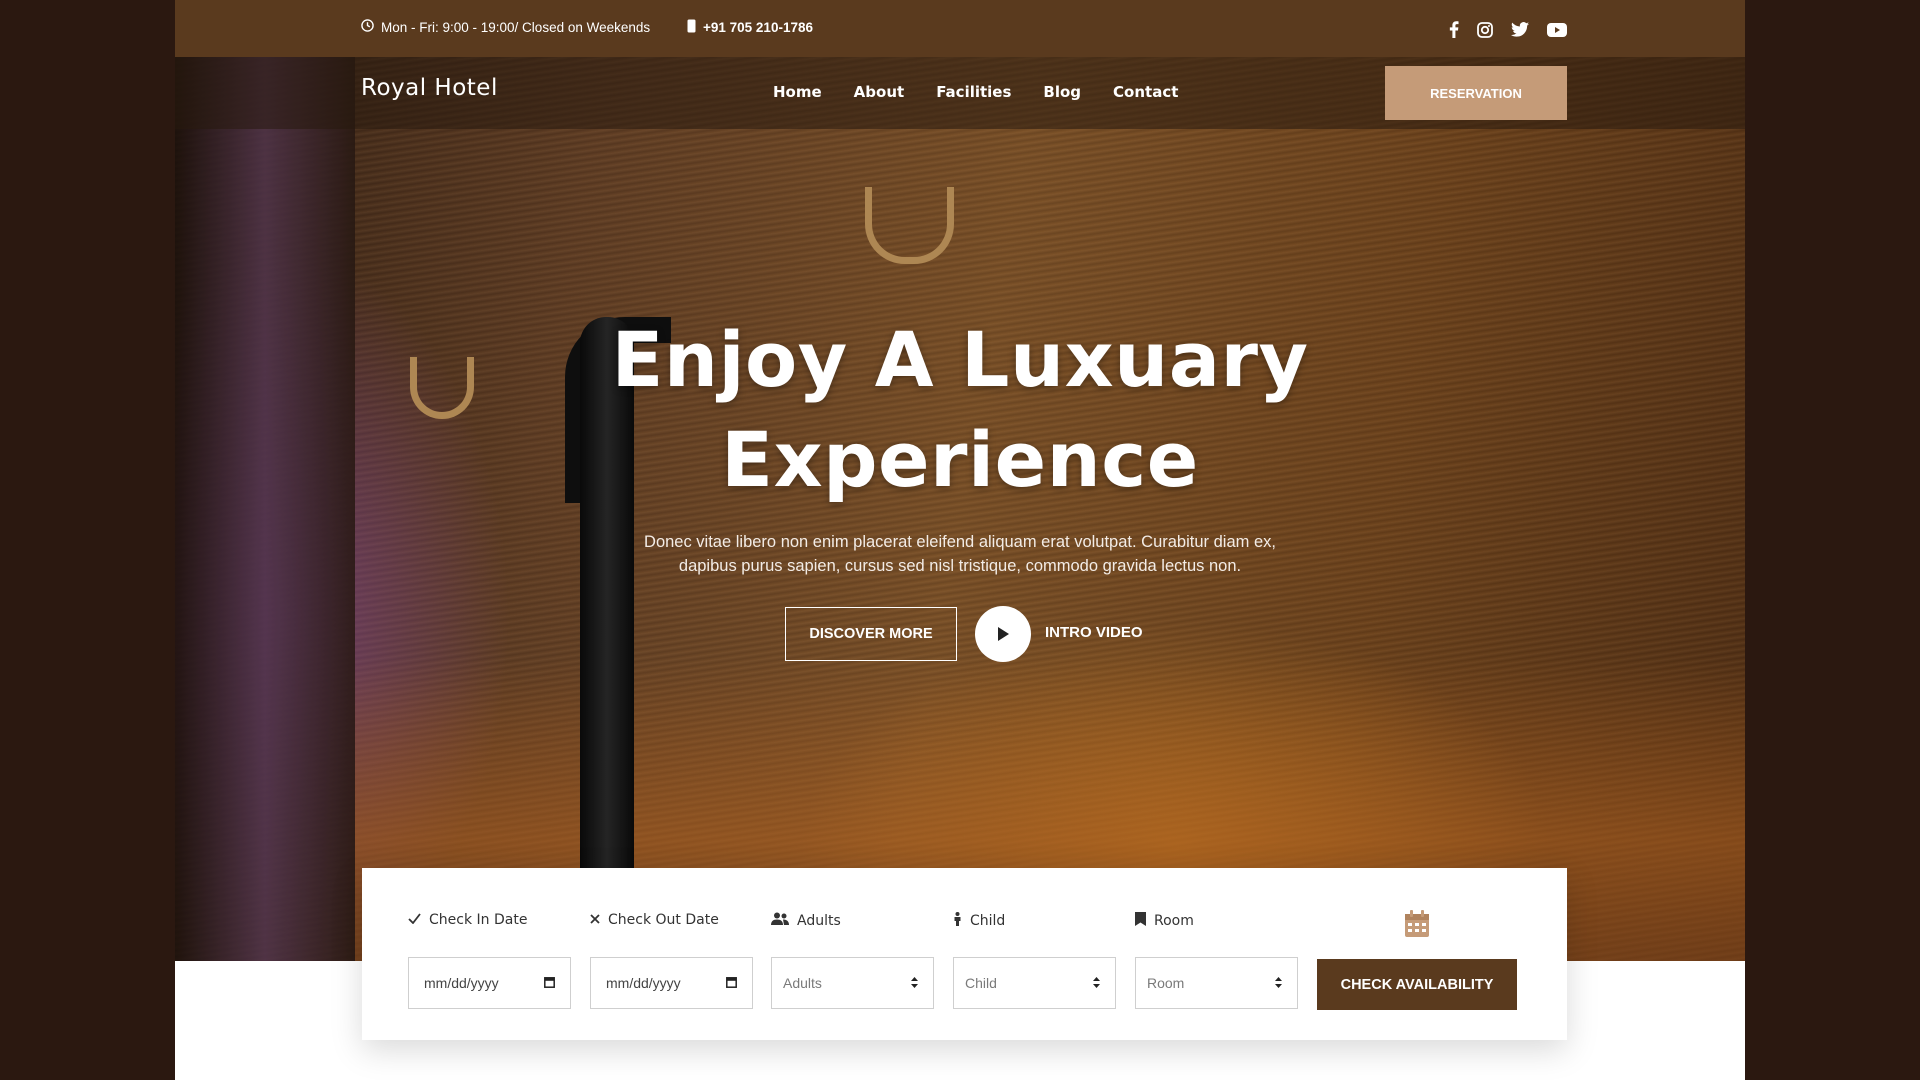 This screenshot has width=1920, height=1080. I want to click on checkin-label-text: Check In Date, so click(478, 920).